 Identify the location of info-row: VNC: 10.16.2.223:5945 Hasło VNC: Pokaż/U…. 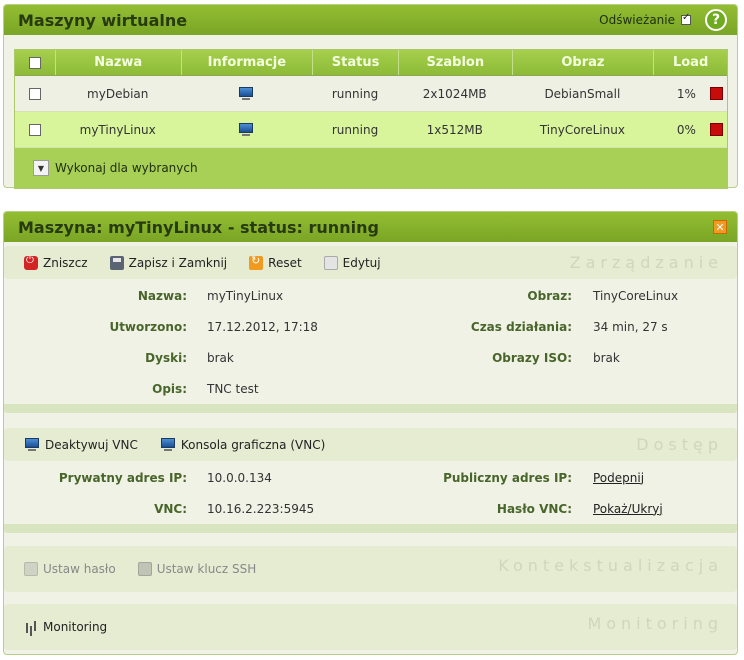
(370, 508).